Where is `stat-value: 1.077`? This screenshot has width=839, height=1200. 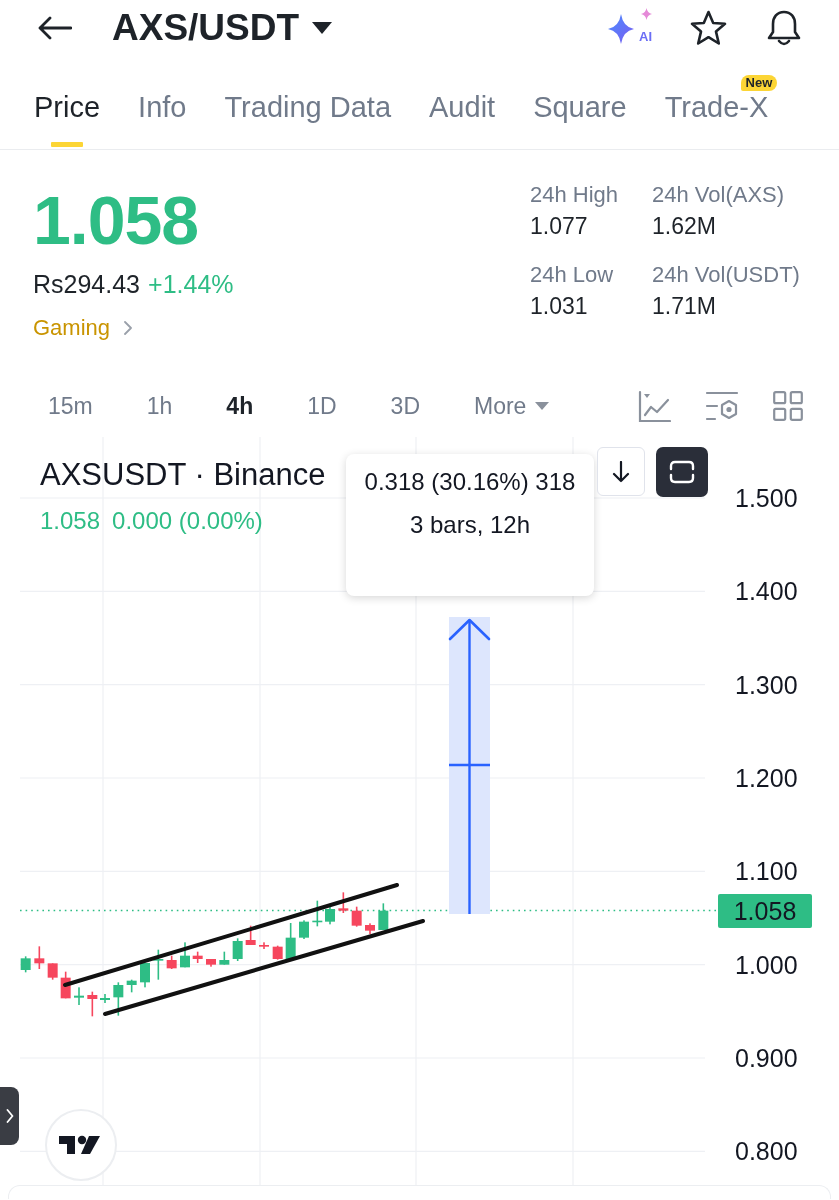 stat-value: 1.077 is located at coordinates (559, 226).